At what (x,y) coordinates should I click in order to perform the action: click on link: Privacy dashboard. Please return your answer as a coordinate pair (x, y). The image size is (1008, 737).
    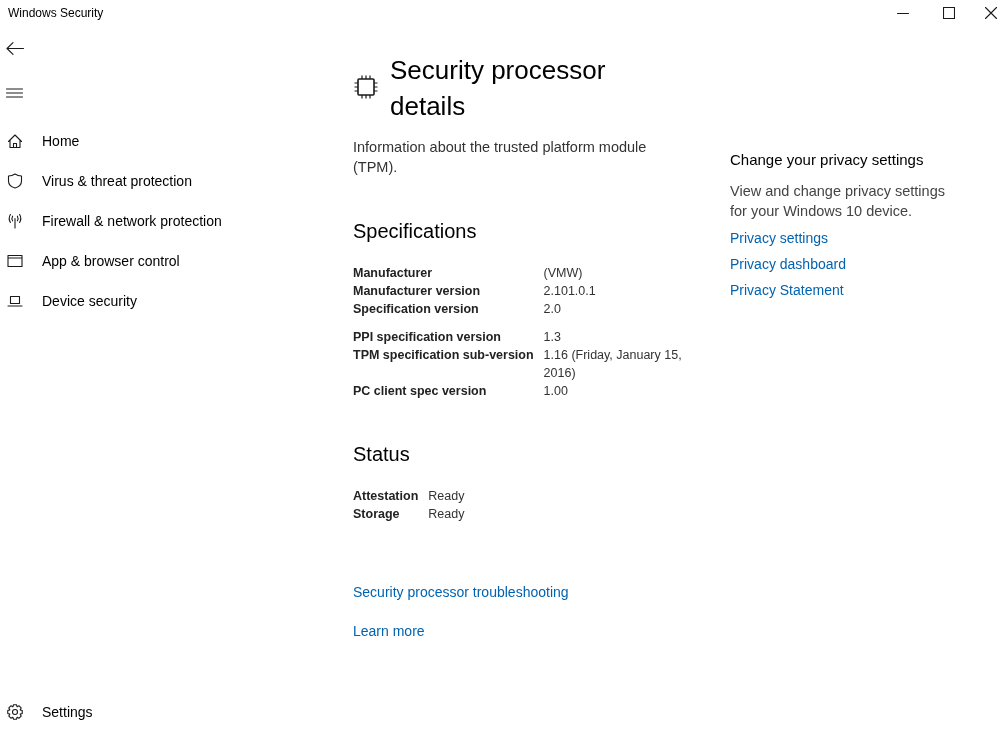
    Looking at the image, I should click on (788, 264).